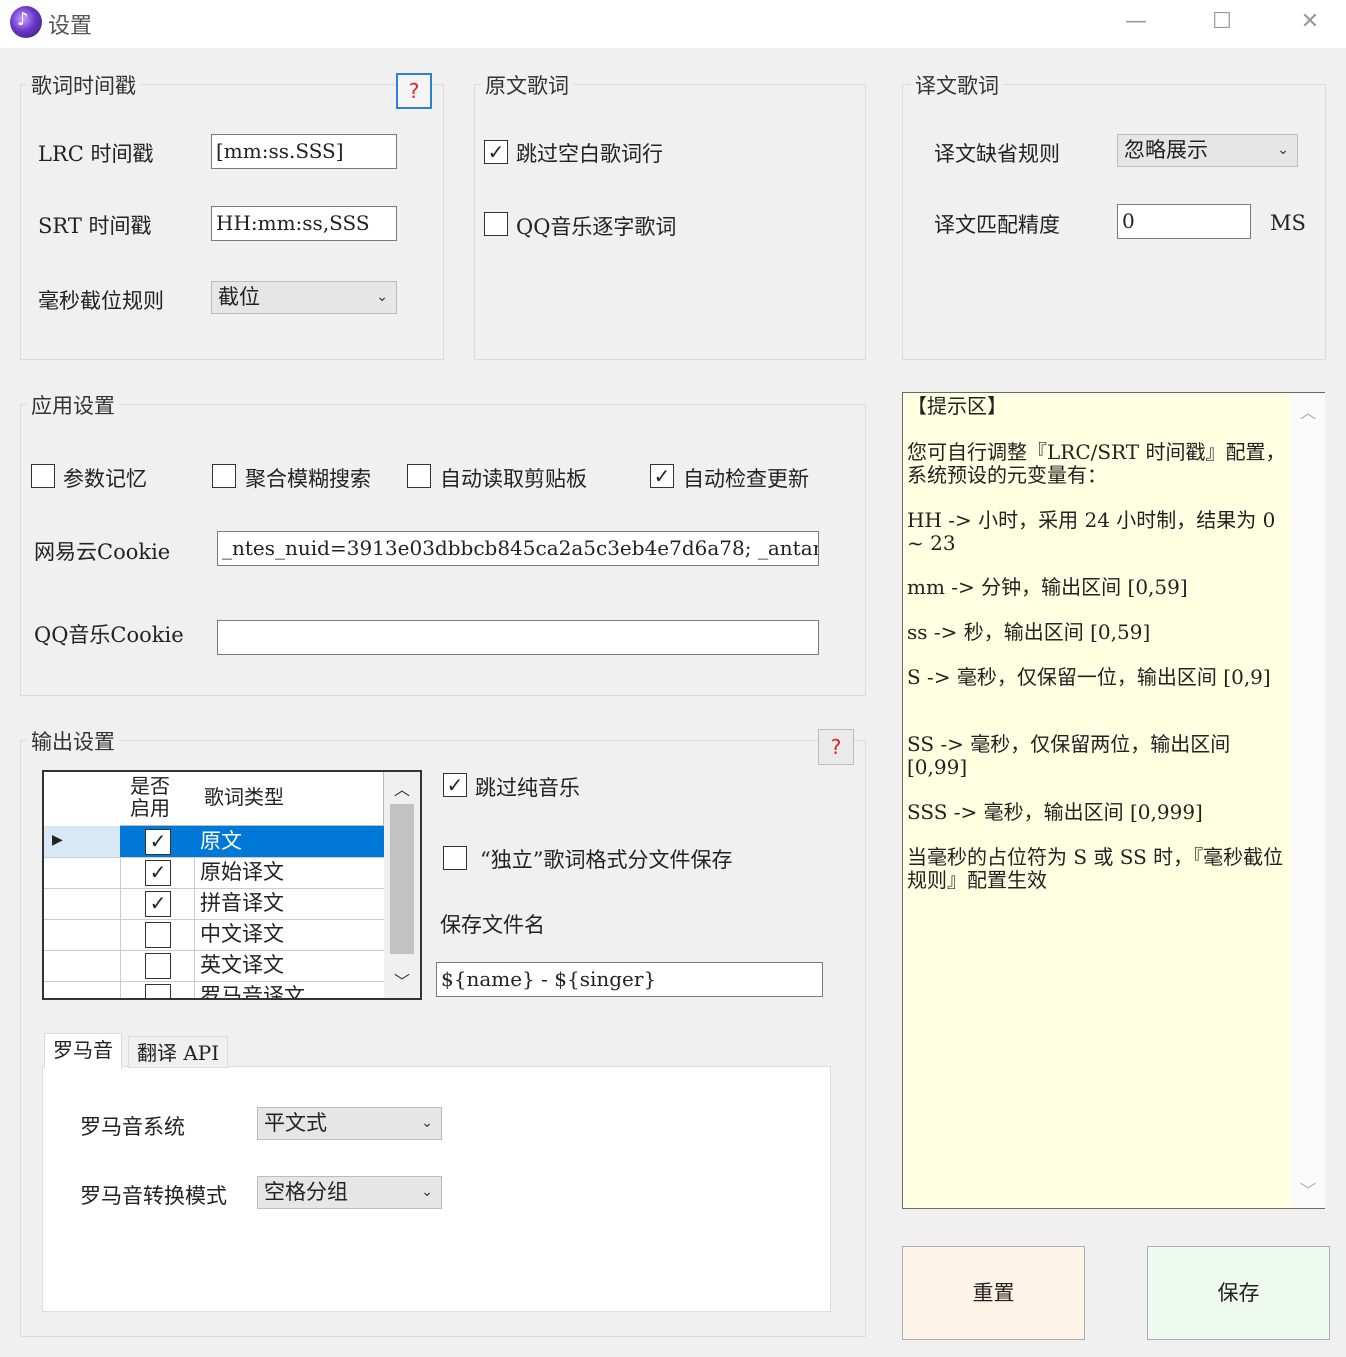 The image size is (1346, 1357). I want to click on tips-title: 【提示区】, so click(957, 406).